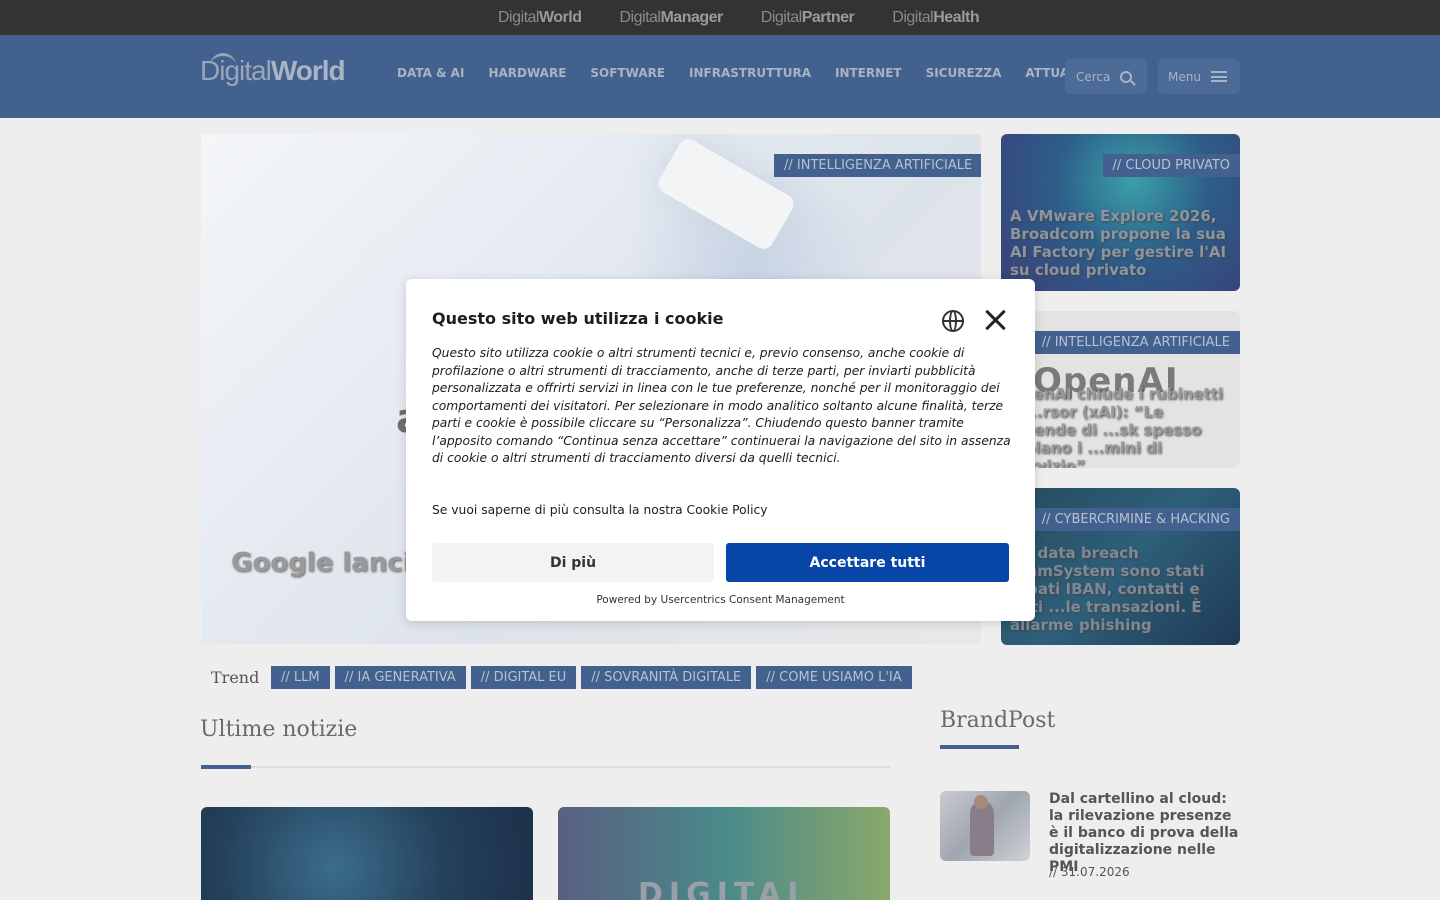 Image resolution: width=1440 pixels, height=900 pixels. Describe the element at coordinates (573, 562) in the screenshot. I see `more-button: Di più` at that location.